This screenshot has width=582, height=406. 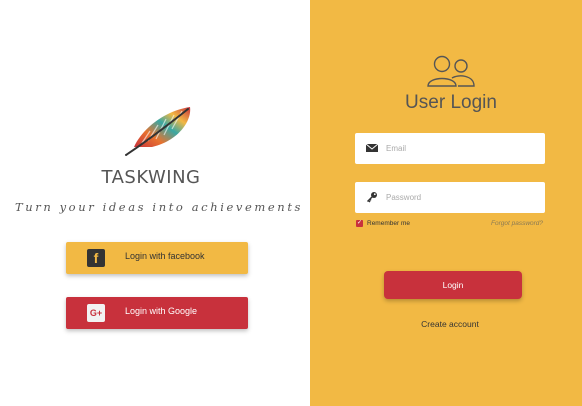 What do you see at coordinates (451, 102) in the screenshot?
I see `login-title: User Login` at bounding box center [451, 102].